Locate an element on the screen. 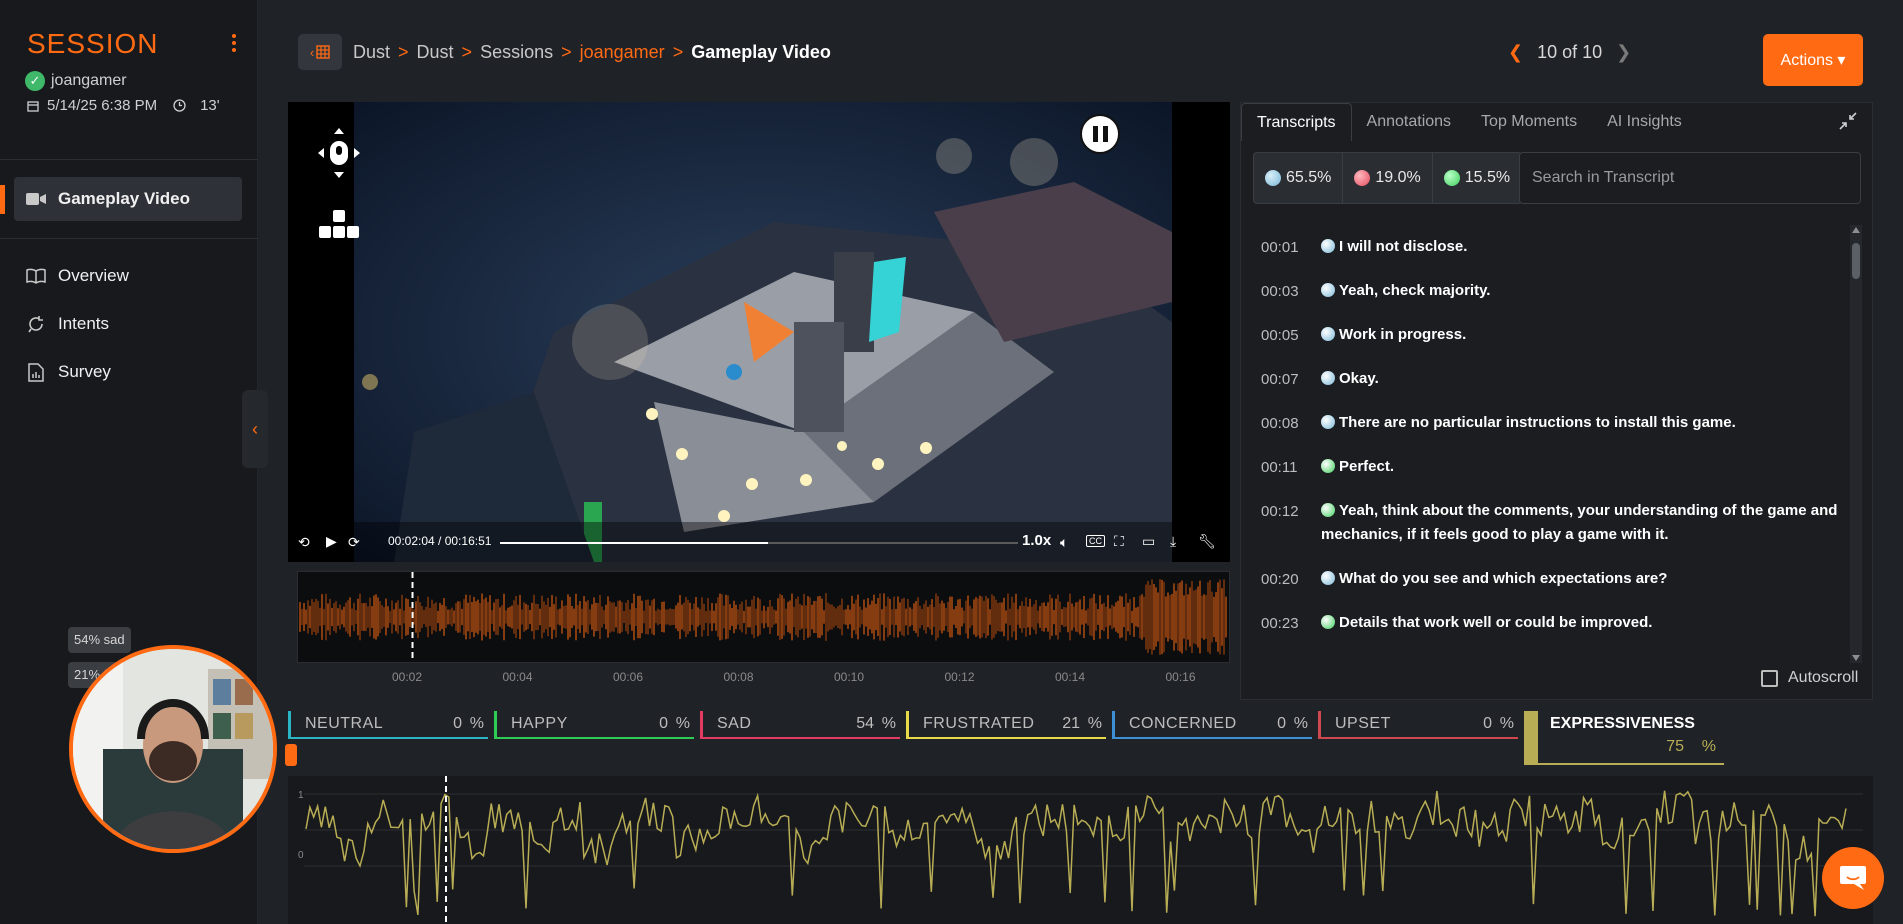 This screenshot has height=924, width=1903. sidebar-collapse-button: ‹ is located at coordinates (255, 429).